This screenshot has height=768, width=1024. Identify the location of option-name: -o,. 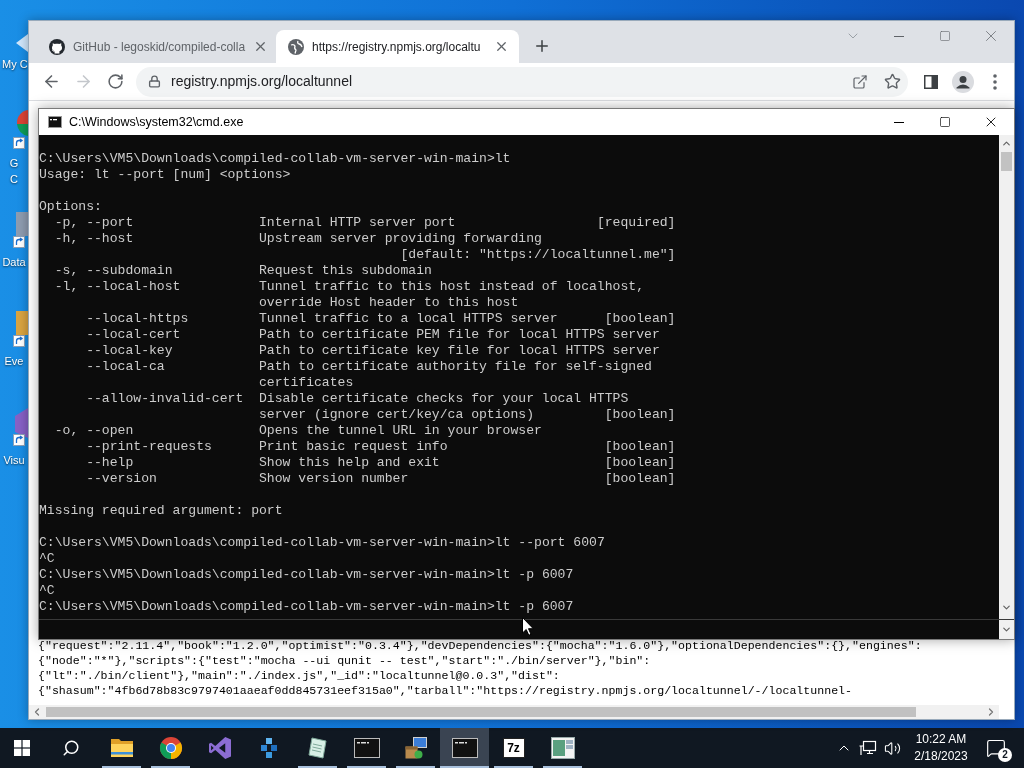
(66, 431).